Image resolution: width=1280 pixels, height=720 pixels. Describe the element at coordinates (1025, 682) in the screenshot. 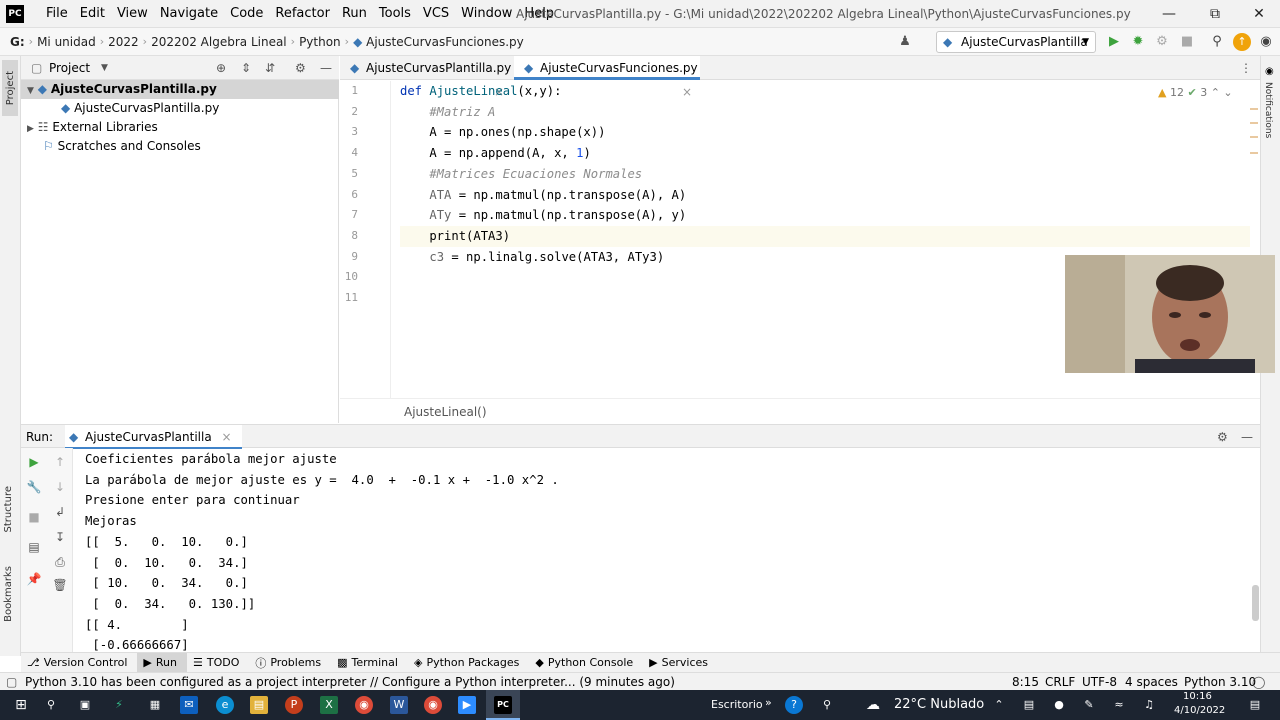

I see `caret-position: 8:15` at that location.